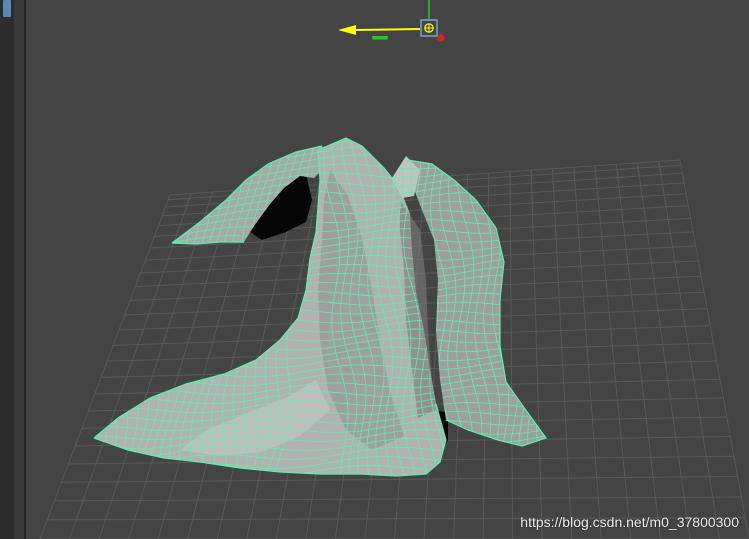 This screenshot has width=749, height=539. I want to click on manip-pivot-dot, so click(441, 38).